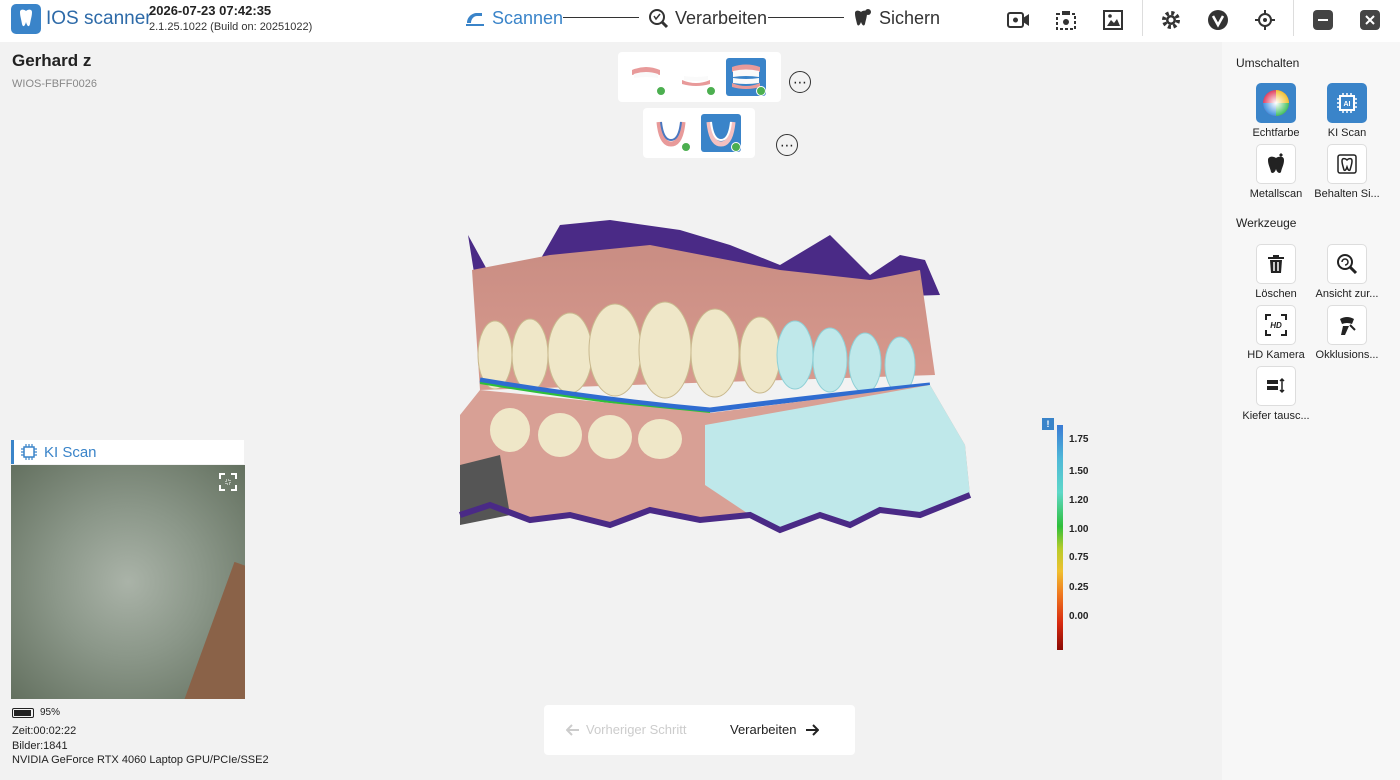 The height and width of the screenshot is (780, 1400). I want to click on step-scannen-label: Scannen, so click(528, 17).